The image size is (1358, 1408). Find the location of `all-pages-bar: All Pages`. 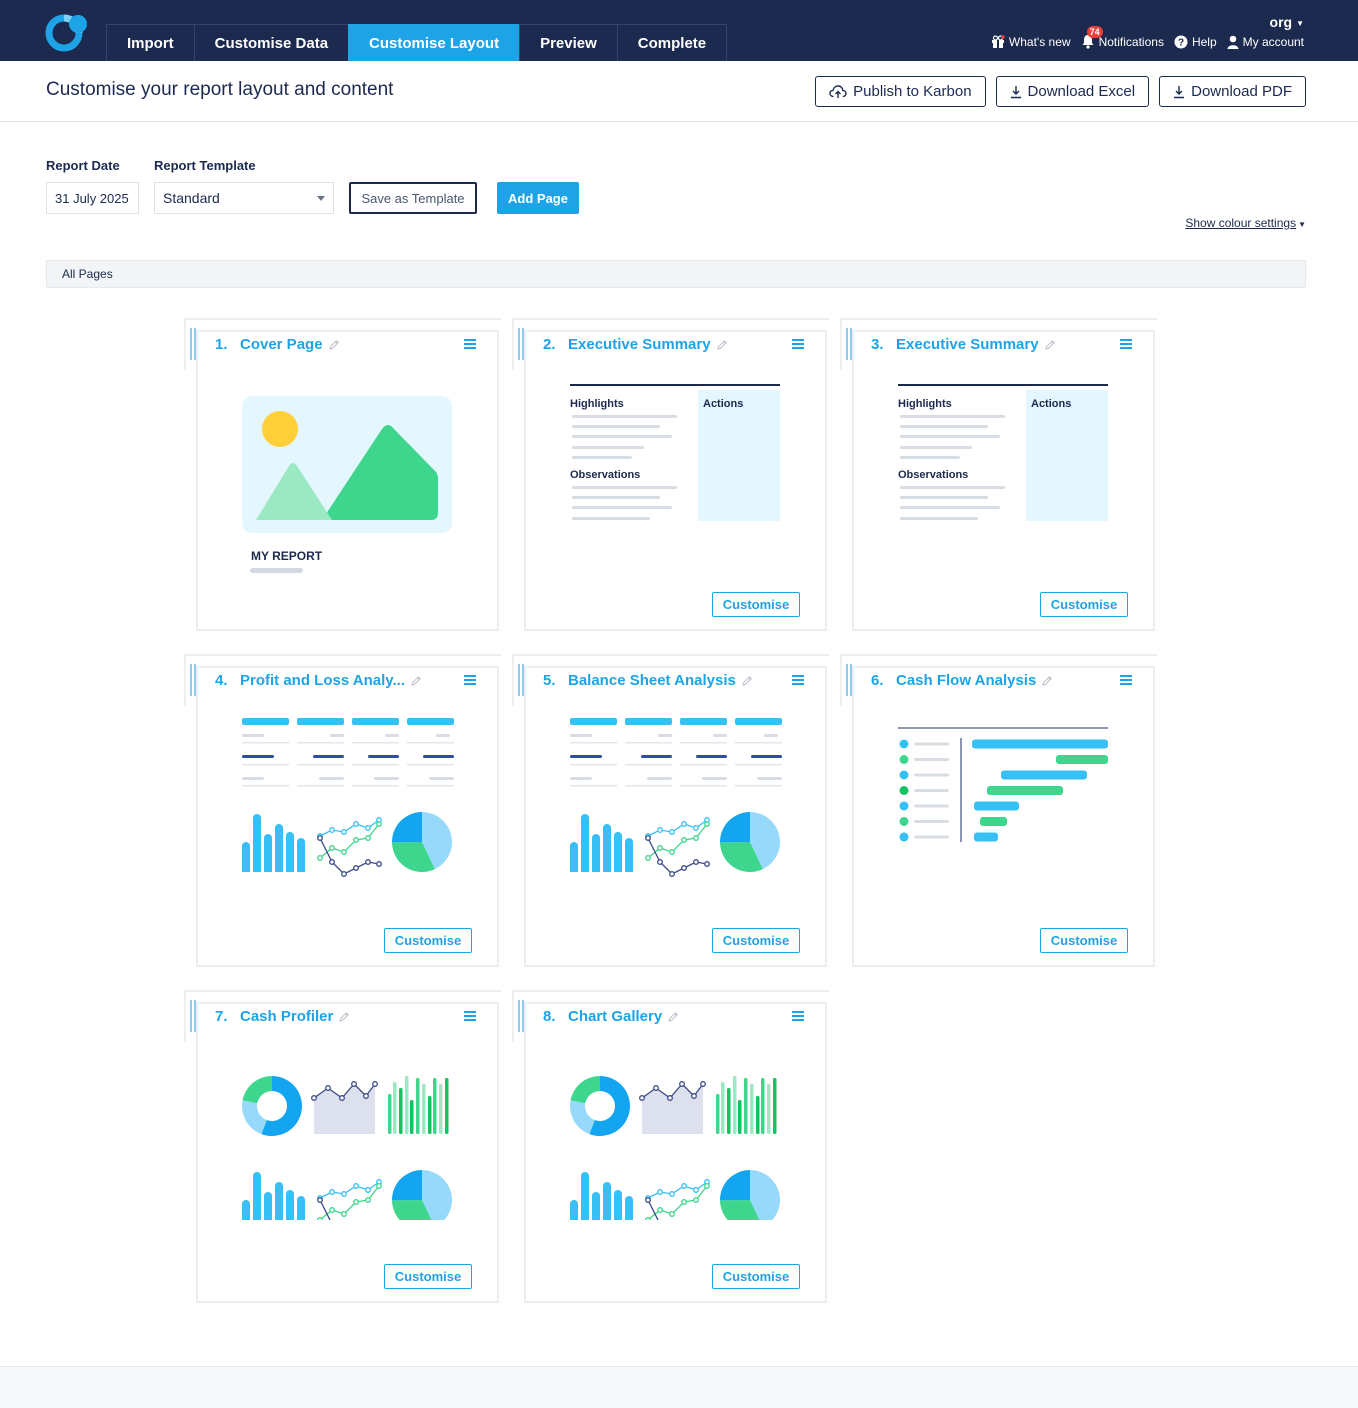

all-pages-bar: All Pages is located at coordinates (676, 274).